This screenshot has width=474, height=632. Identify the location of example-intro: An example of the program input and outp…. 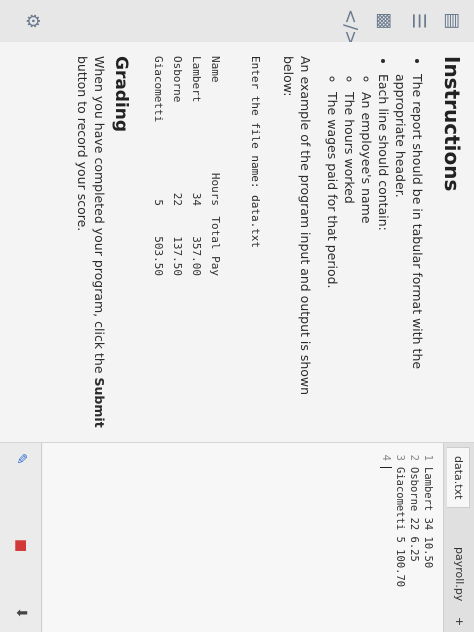
(297, 226).